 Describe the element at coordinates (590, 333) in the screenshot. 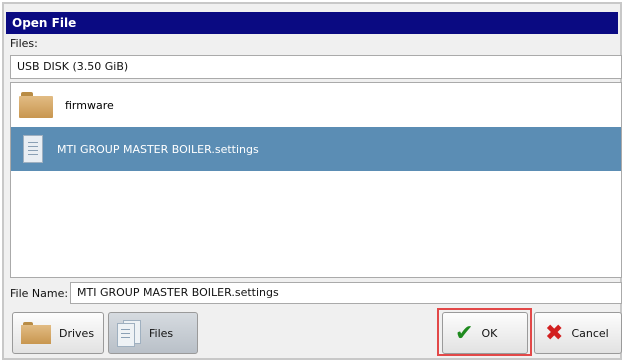

I see `cancel-button-label: Cancel` at that location.